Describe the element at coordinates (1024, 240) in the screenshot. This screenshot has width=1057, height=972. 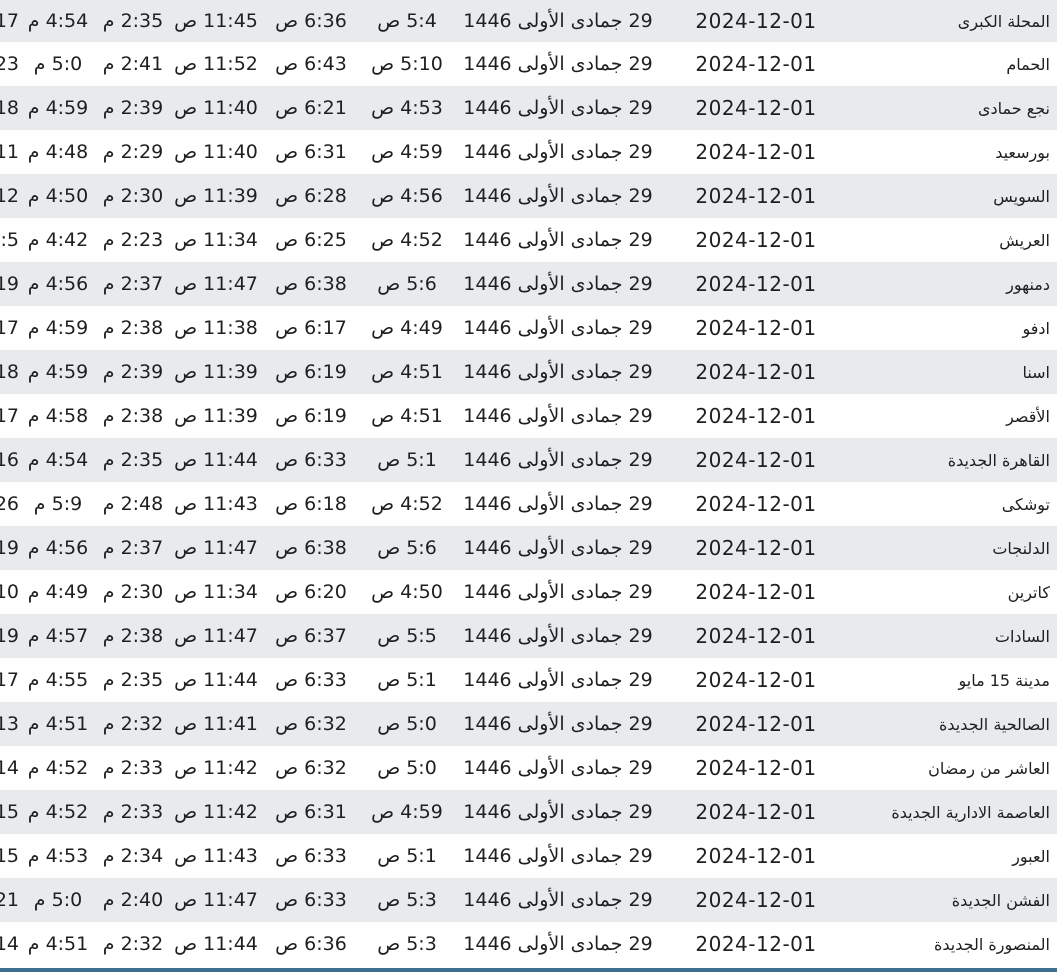
I see `city-cell: العريش` at that location.